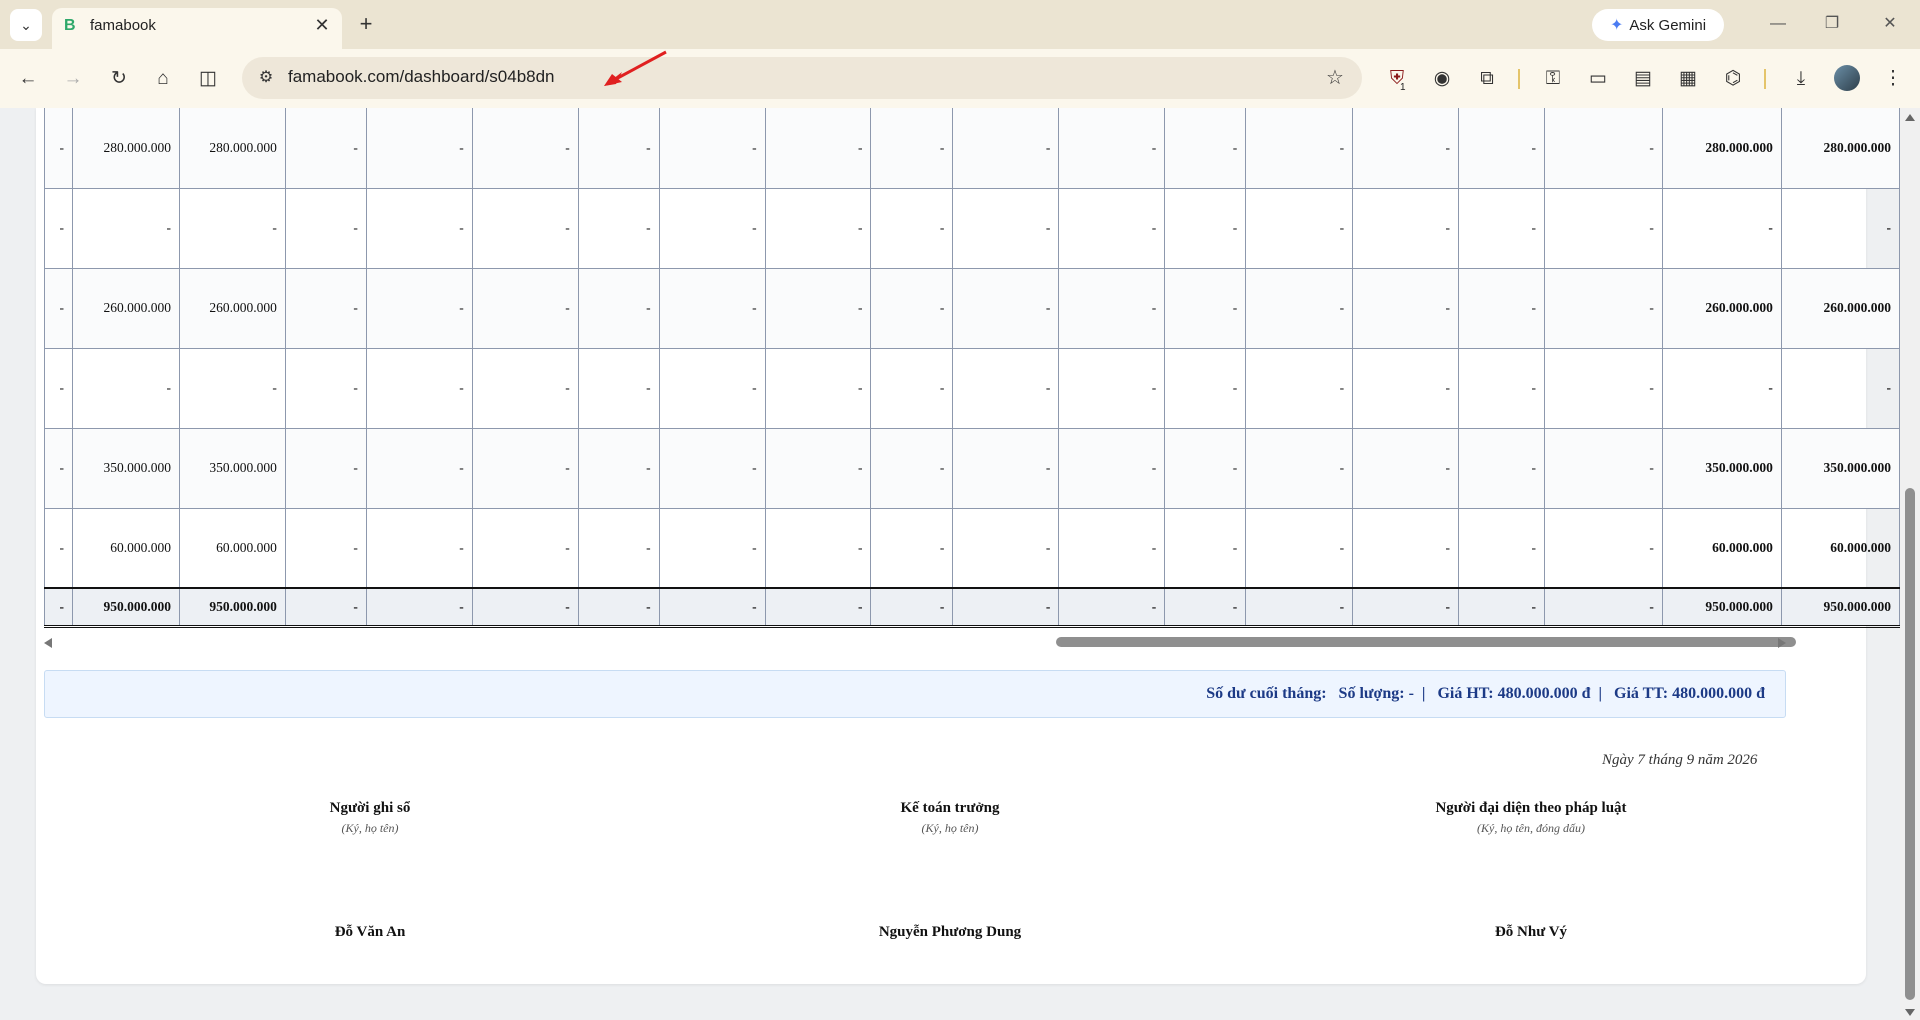 This screenshot has height=1020, width=1920. Describe the element at coordinates (370, 808) in the screenshot. I see `signature-role: Người ghi sổ` at that location.